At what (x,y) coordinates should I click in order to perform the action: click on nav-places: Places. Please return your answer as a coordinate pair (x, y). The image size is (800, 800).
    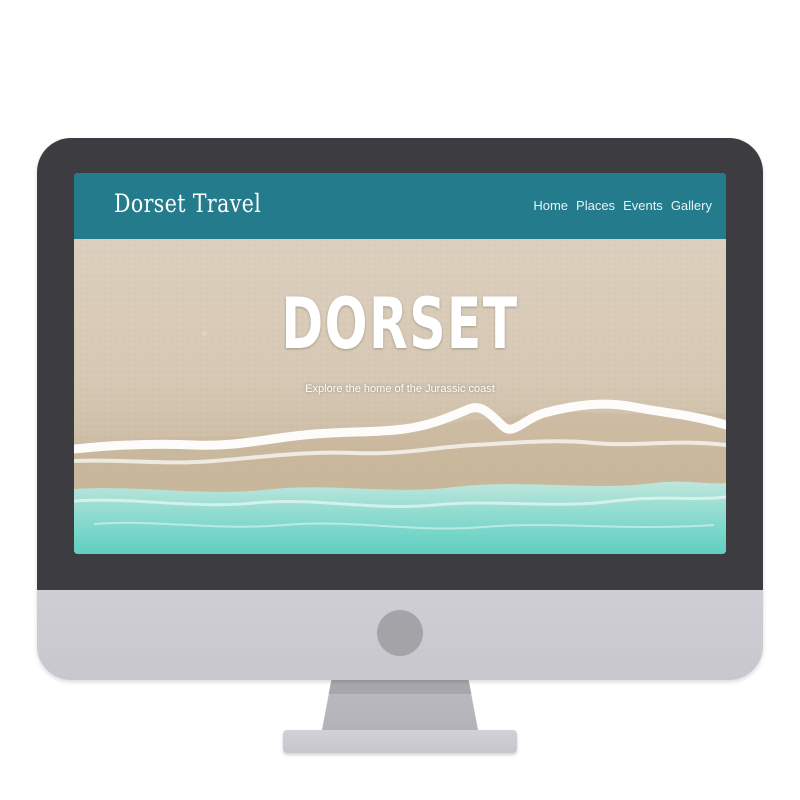
    Looking at the image, I should click on (595, 205).